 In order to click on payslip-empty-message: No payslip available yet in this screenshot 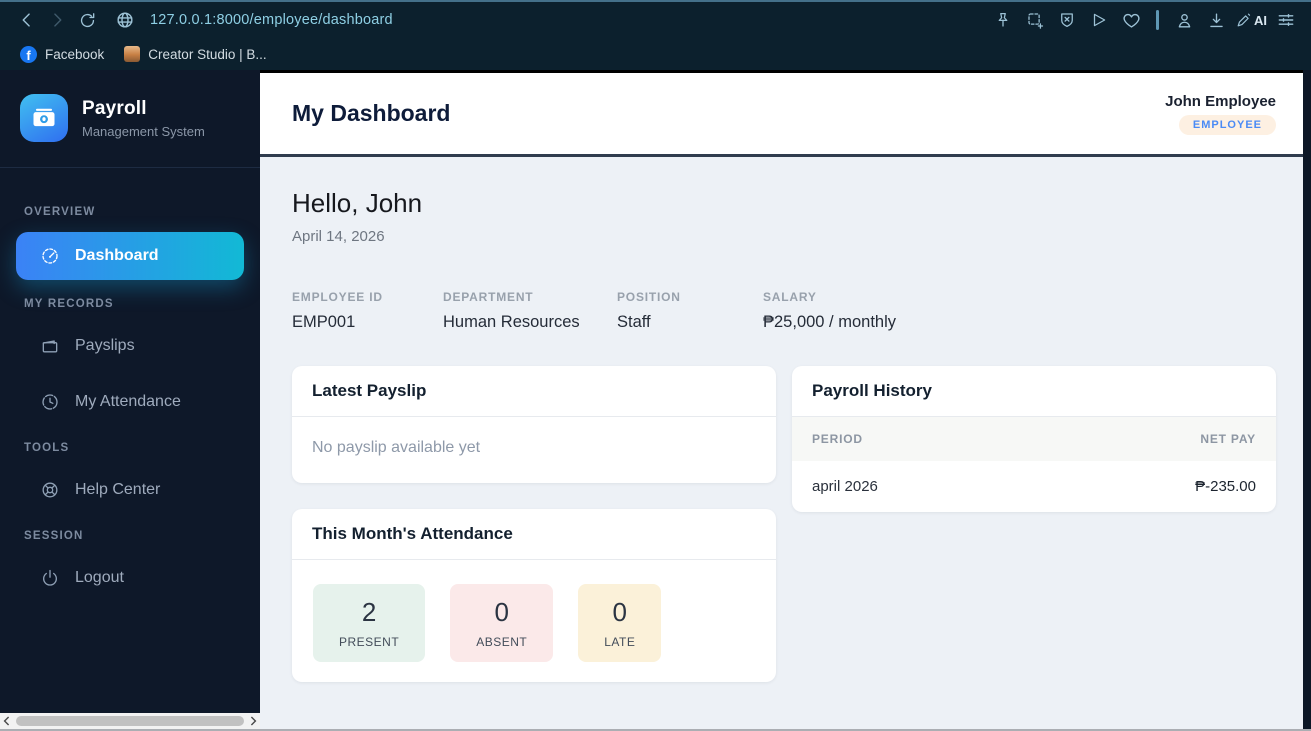, I will do `click(396, 447)`.